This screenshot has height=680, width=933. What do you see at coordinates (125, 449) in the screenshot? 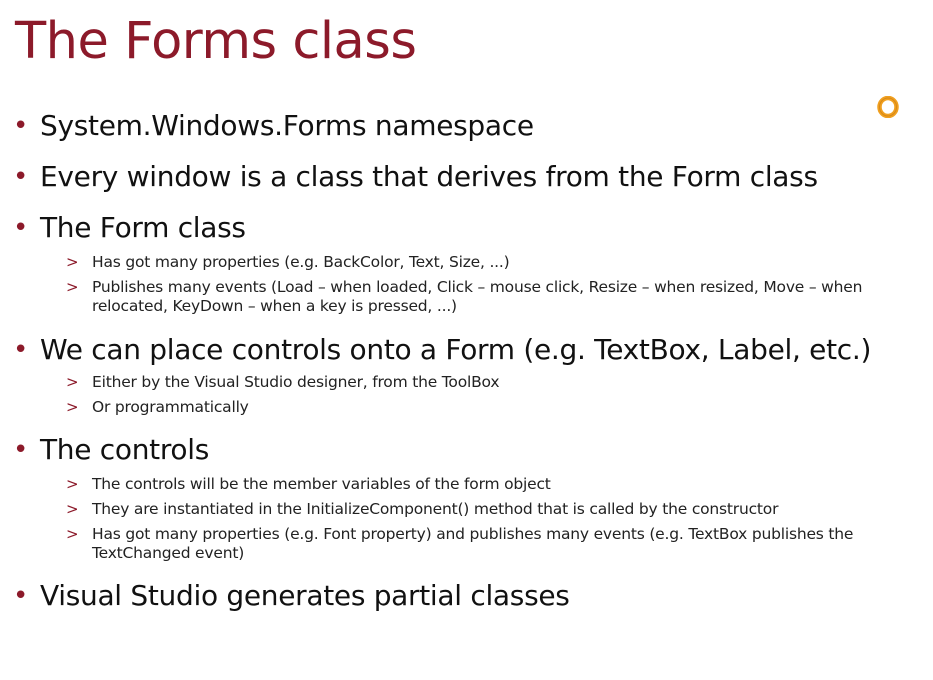
I see `bullet-text: The controls` at bounding box center [125, 449].